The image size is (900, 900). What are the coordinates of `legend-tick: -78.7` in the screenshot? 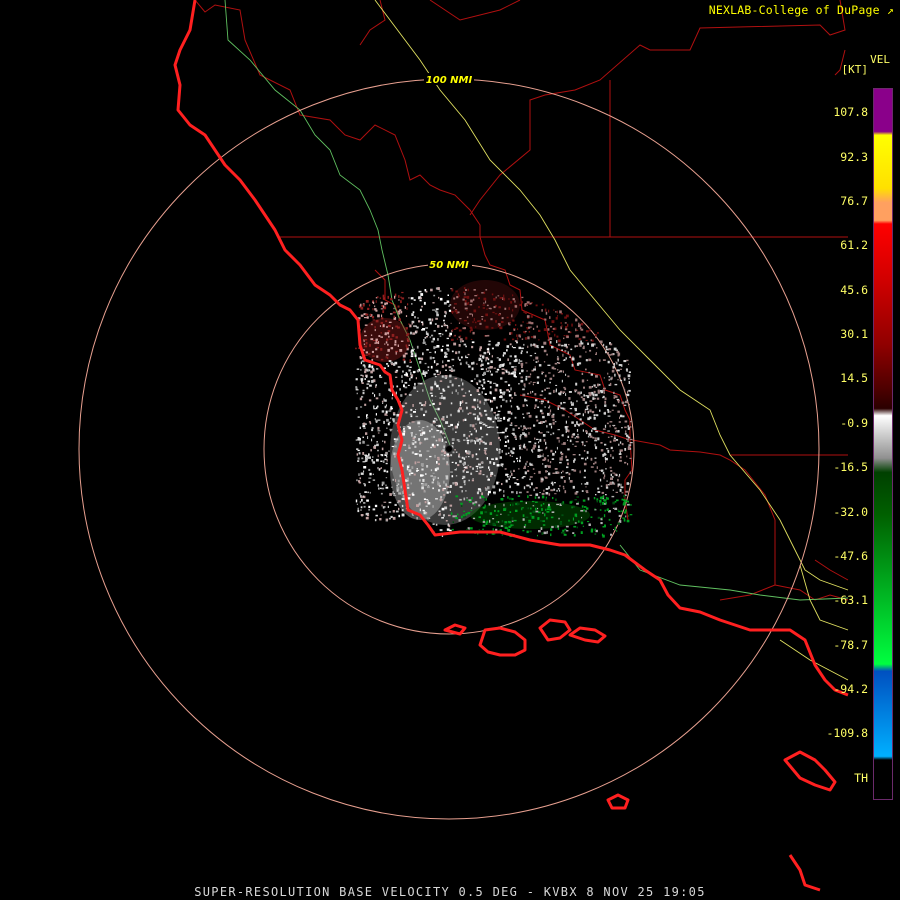 It's located at (850, 645).